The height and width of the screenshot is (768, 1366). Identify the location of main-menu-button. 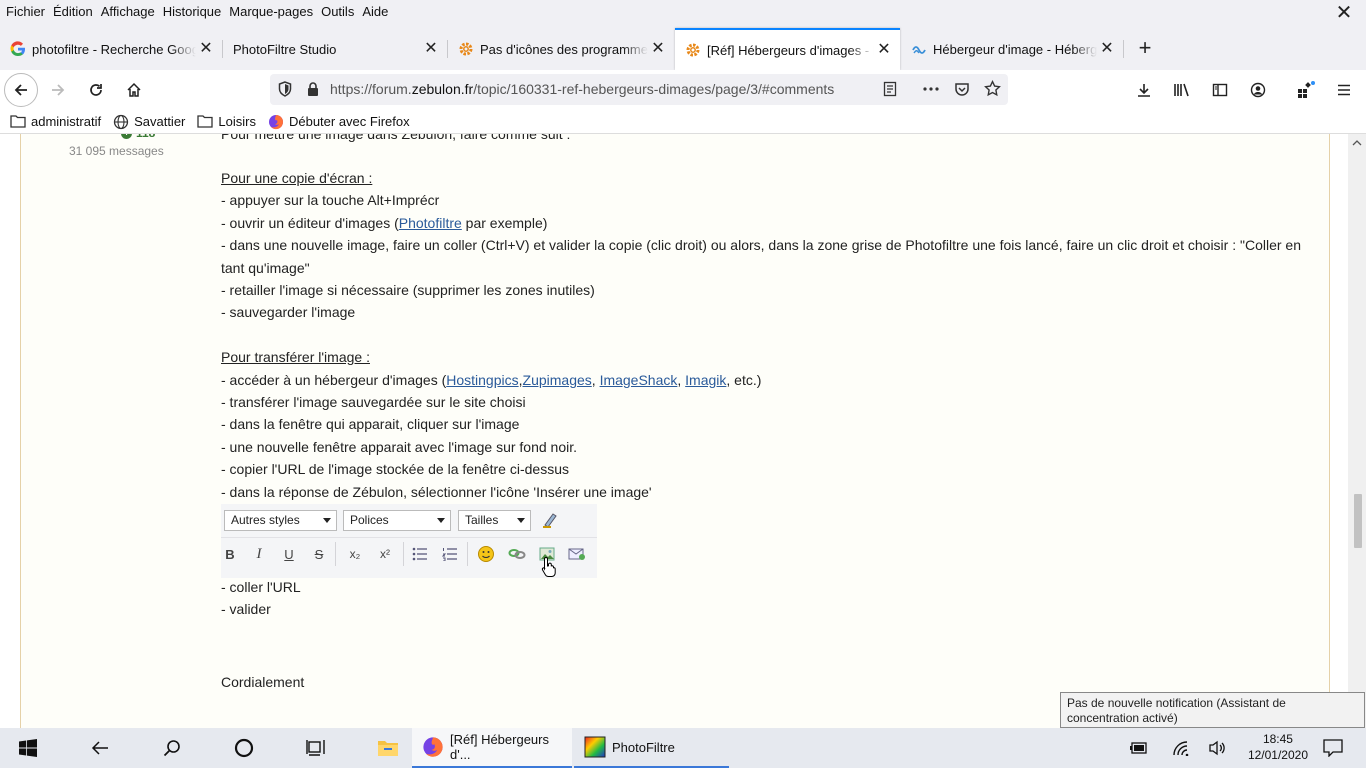
(1344, 90).